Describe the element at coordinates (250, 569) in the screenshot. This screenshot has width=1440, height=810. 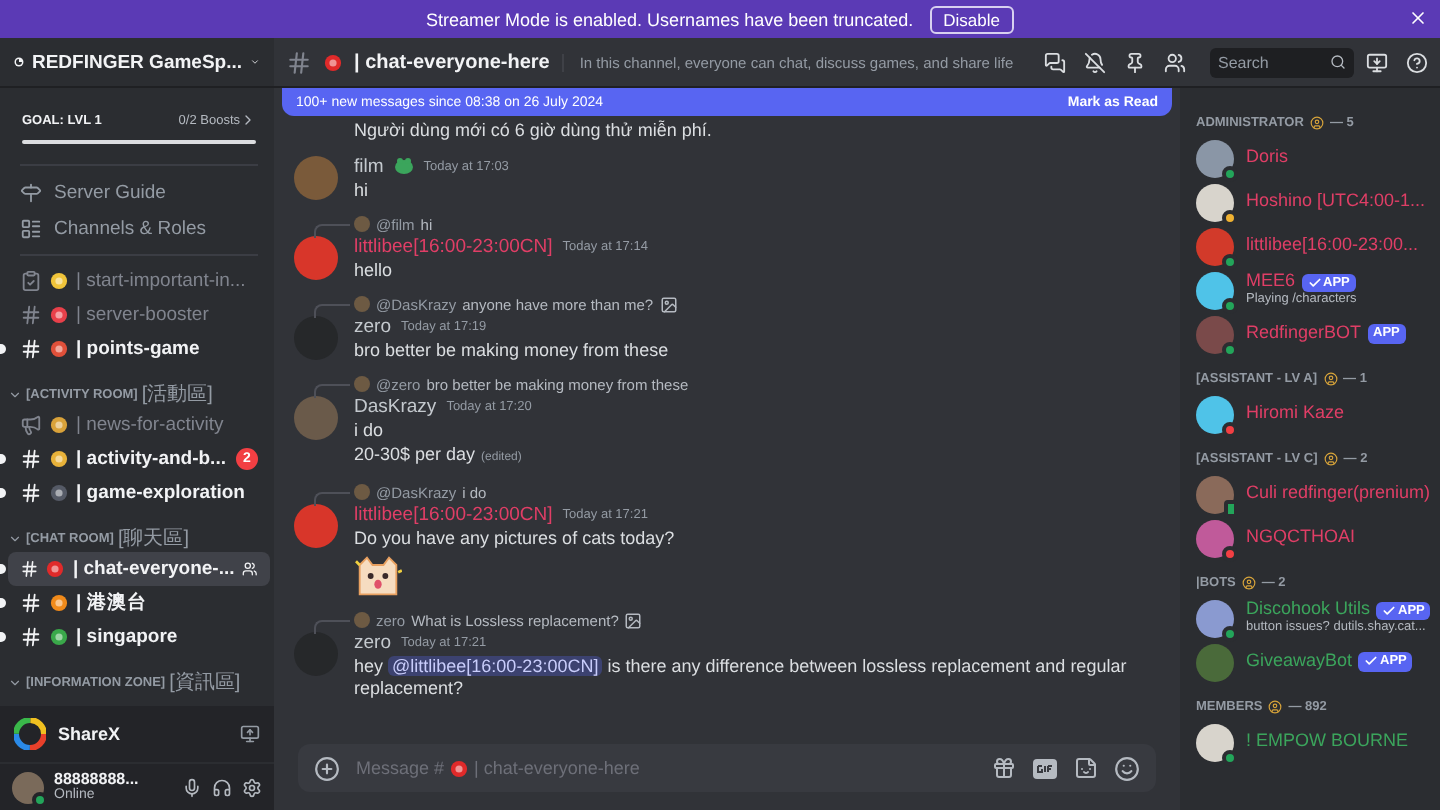
I see `add-member-icon` at that location.